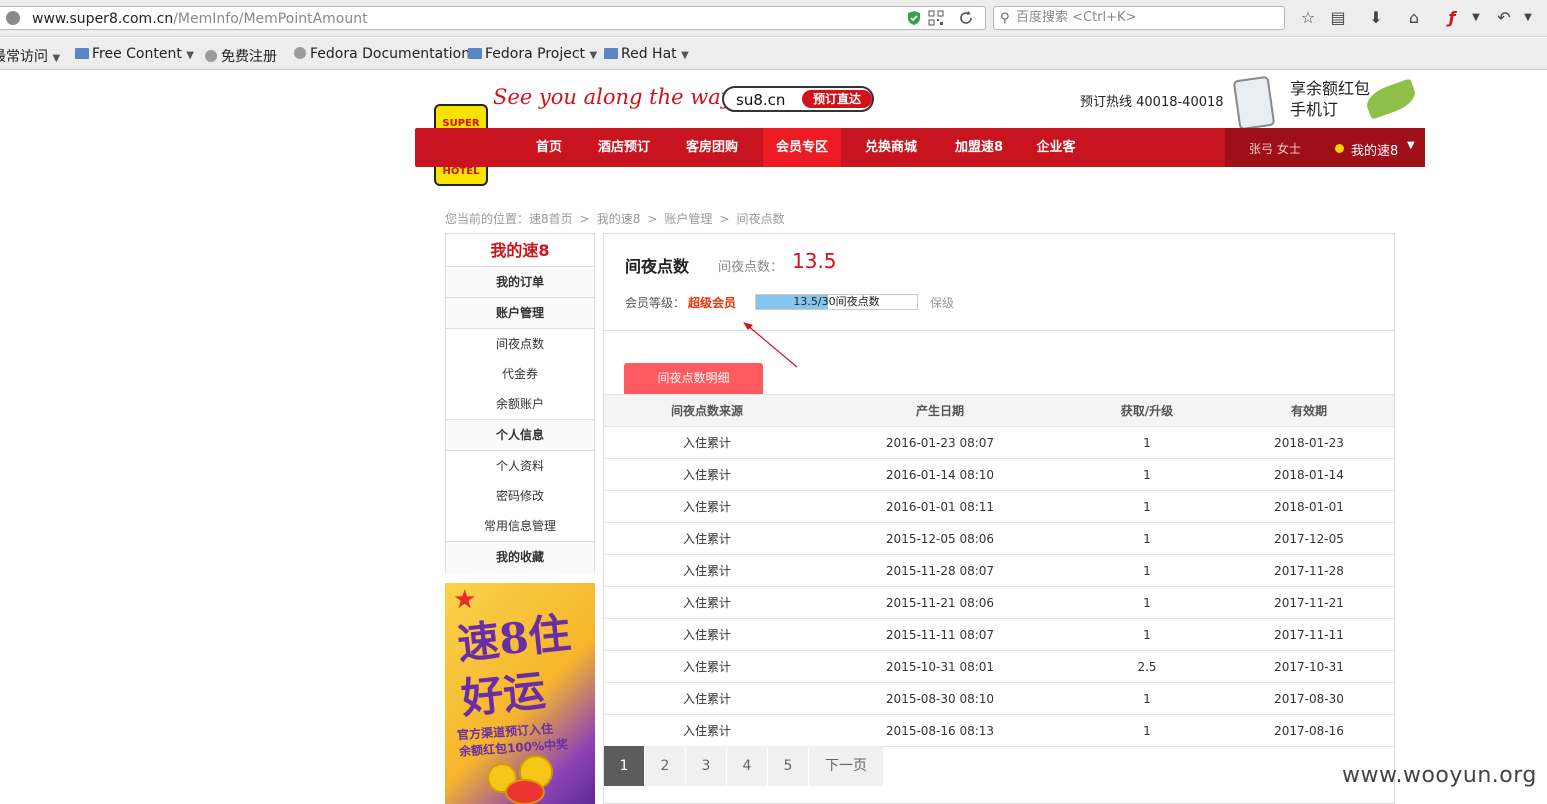  Describe the element at coordinates (520, 344) in the screenshot. I see `sidebar-item-night-points: 间夜点数` at that location.